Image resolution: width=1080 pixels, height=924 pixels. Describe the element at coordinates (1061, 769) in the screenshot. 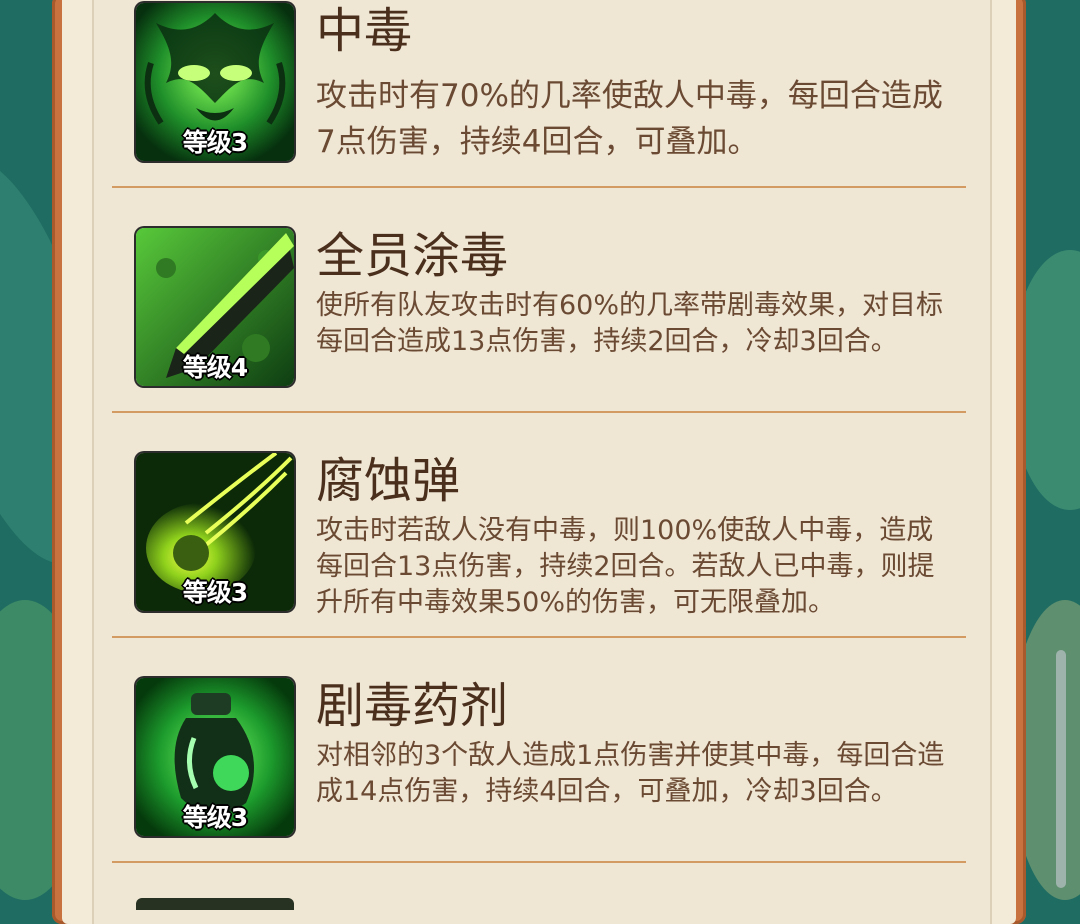

I see `scrollbar` at that location.